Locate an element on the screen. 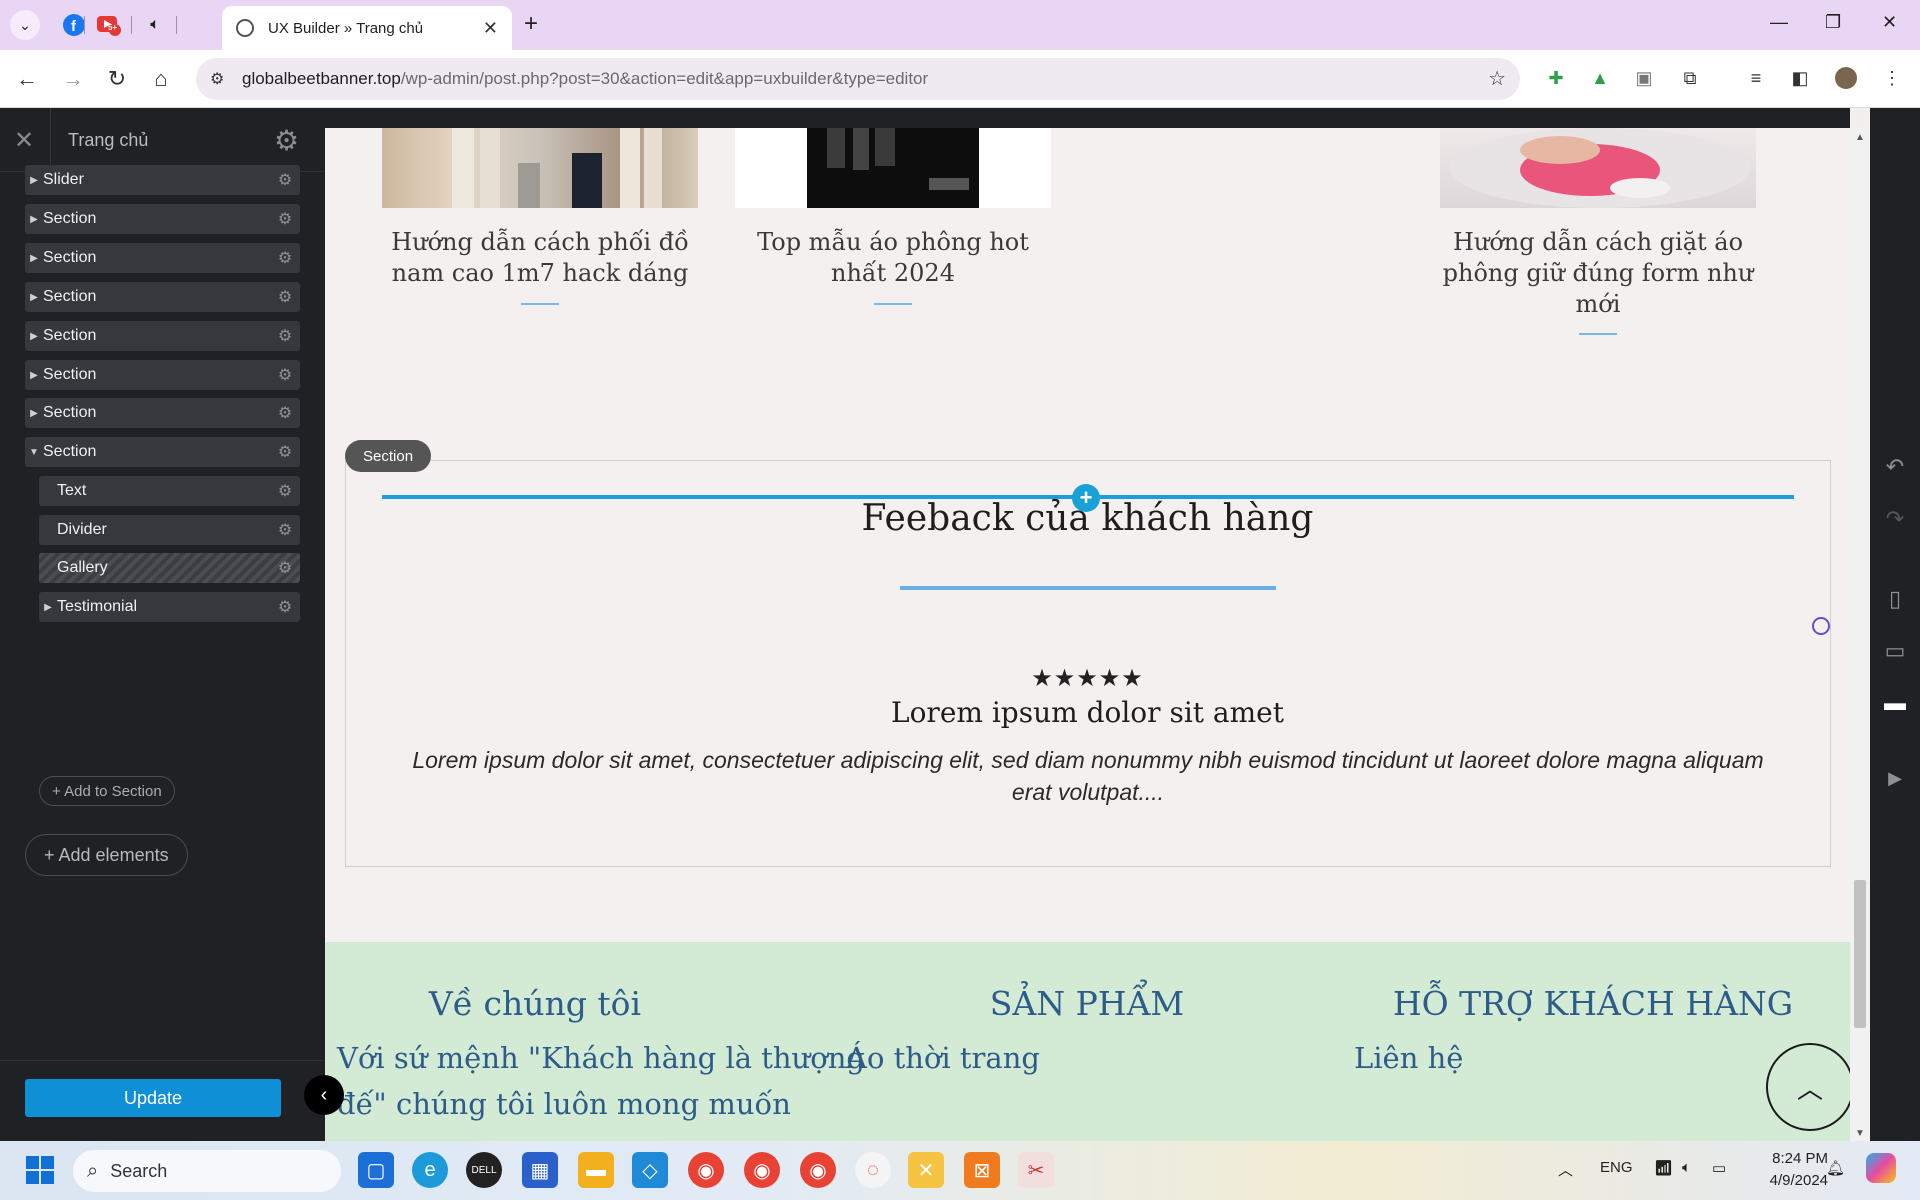 This screenshot has width=1920, height=1200. input-language-label: ENG is located at coordinates (1616, 1167).